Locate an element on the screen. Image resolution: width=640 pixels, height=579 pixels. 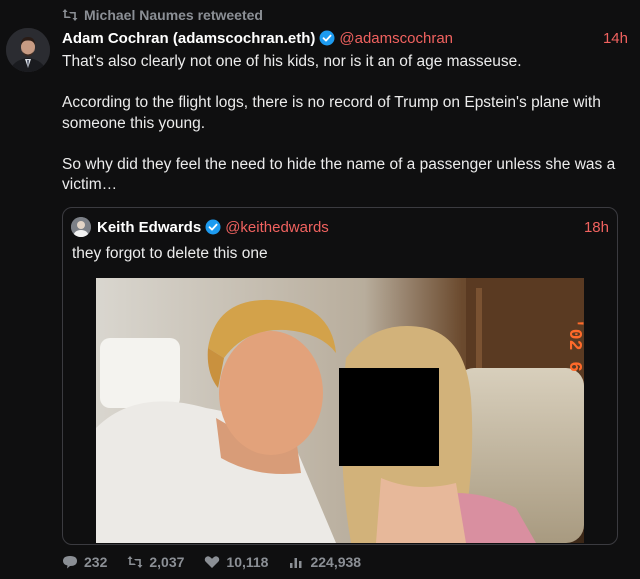
quoted-timestamp: 18h is located at coordinates (596, 227).